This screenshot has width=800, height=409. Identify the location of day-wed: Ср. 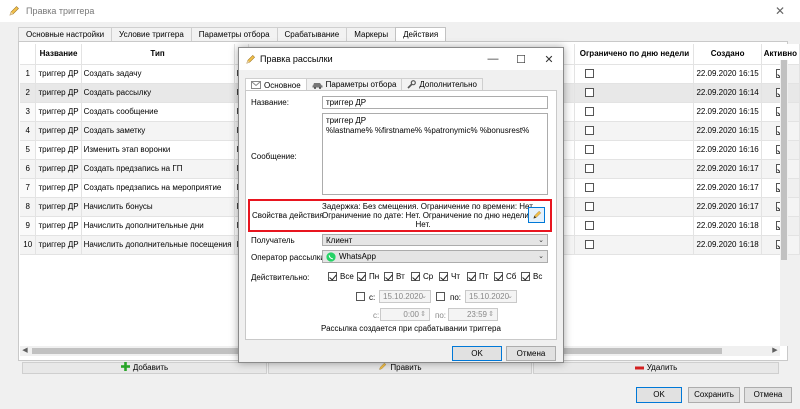
(422, 276).